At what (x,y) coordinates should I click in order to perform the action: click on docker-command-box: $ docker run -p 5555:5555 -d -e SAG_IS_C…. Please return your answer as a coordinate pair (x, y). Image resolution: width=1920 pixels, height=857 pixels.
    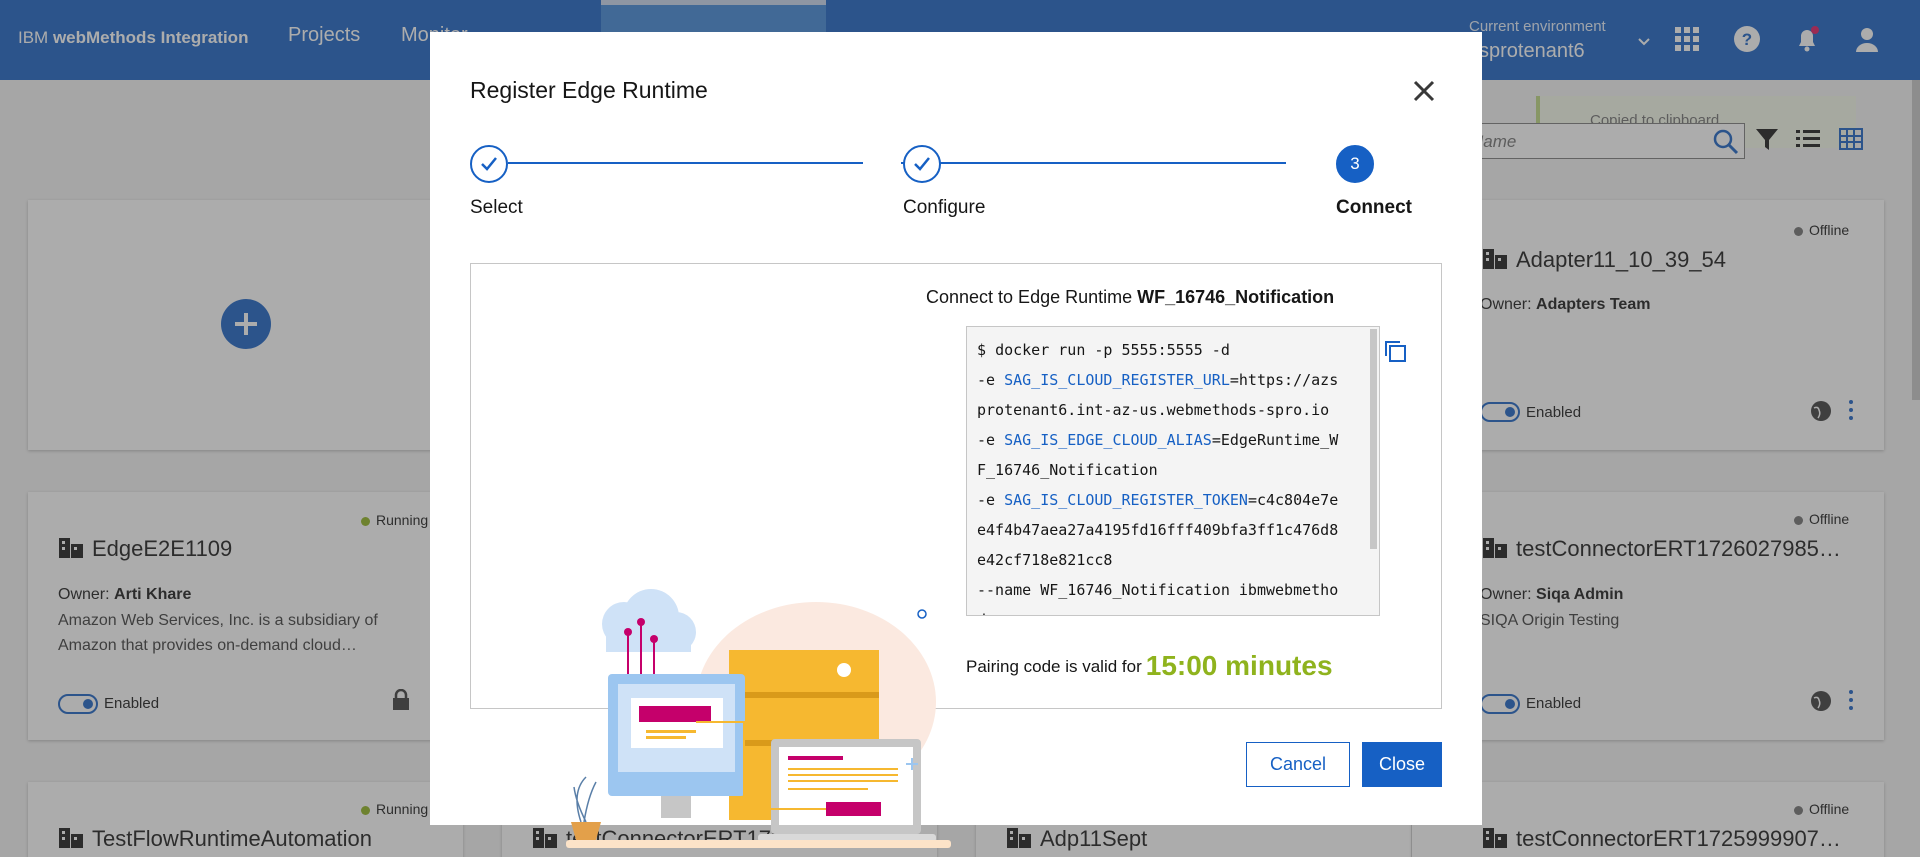
    Looking at the image, I should click on (1173, 471).